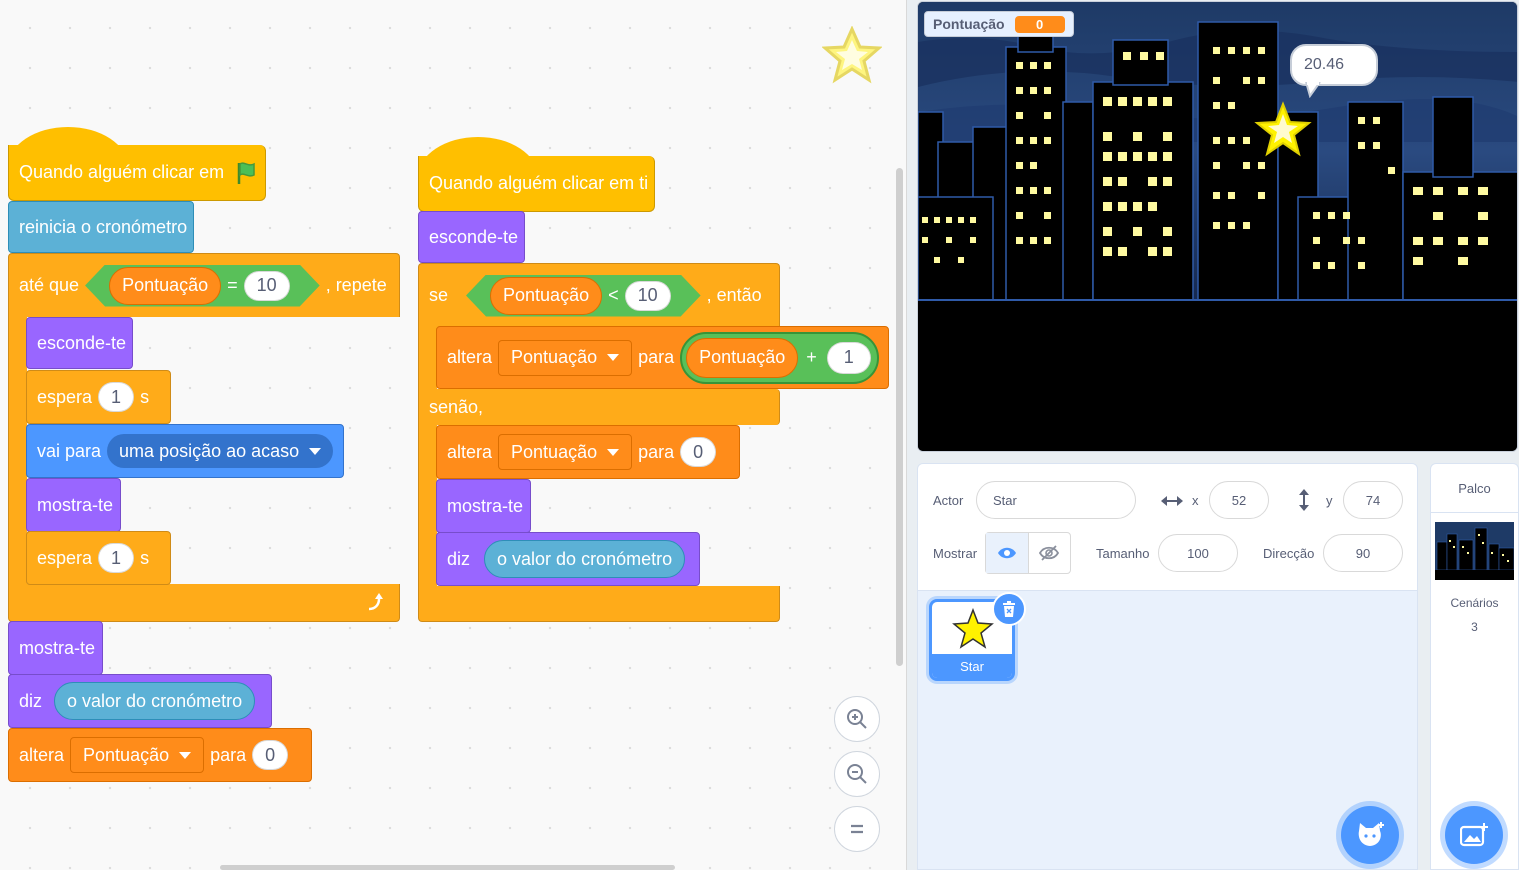 The height and width of the screenshot is (870, 1519). Describe the element at coordinates (220, 451) in the screenshot. I see `go-to-target-dropdown: uma posição ao acaso` at that location.